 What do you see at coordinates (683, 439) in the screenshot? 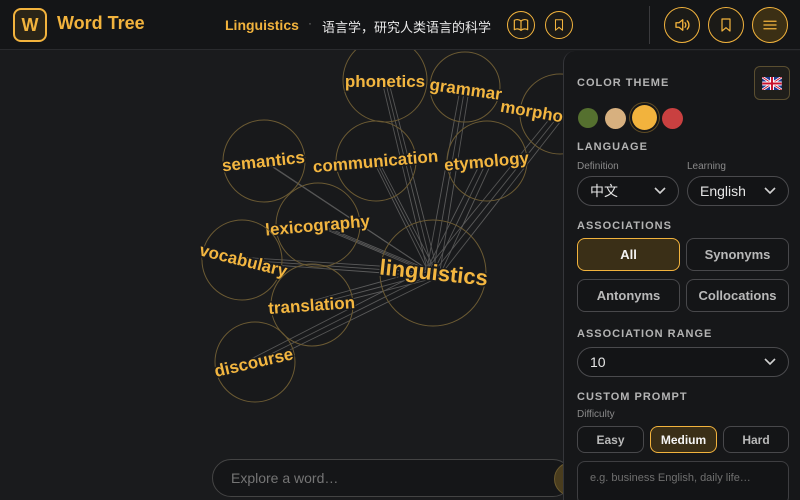
I see `difficulty-medium: Medium` at bounding box center [683, 439].